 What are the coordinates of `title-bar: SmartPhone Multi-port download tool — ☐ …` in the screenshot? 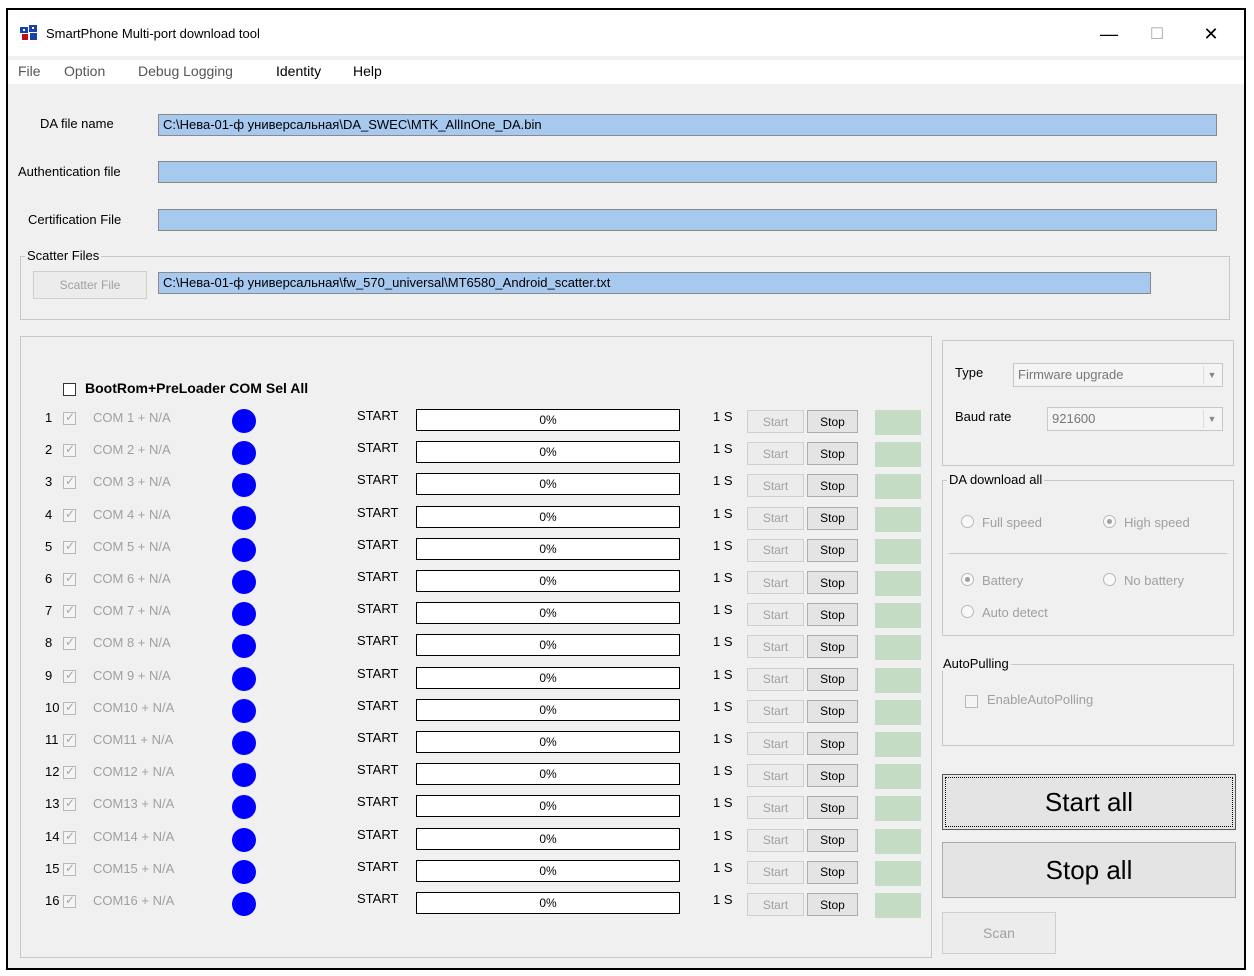 It's located at (626, 33).